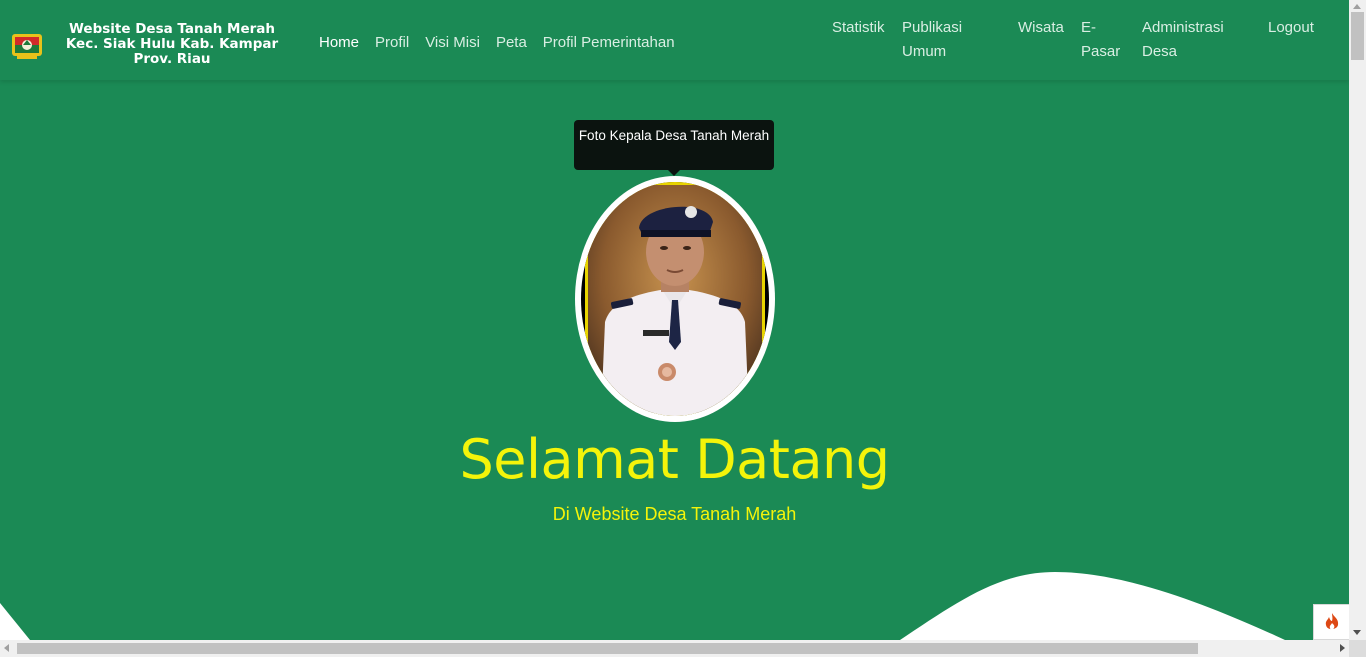 Image resolution: width=1366 pixels, height=657 pixels. Describe the element at coordinates (339, 43) in the screenshot. I see `nav-home: Home` at that location.